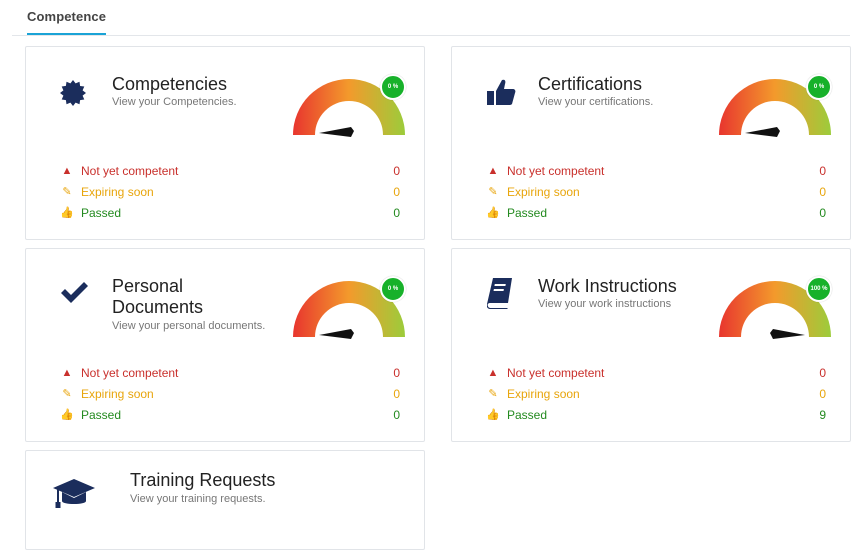 The height and width of the screenshot is (550, 851). What do you see at coordinates (74, 497) in the screenshot?
I see `graduation-cap-icon` at bounding box center [74, 497].